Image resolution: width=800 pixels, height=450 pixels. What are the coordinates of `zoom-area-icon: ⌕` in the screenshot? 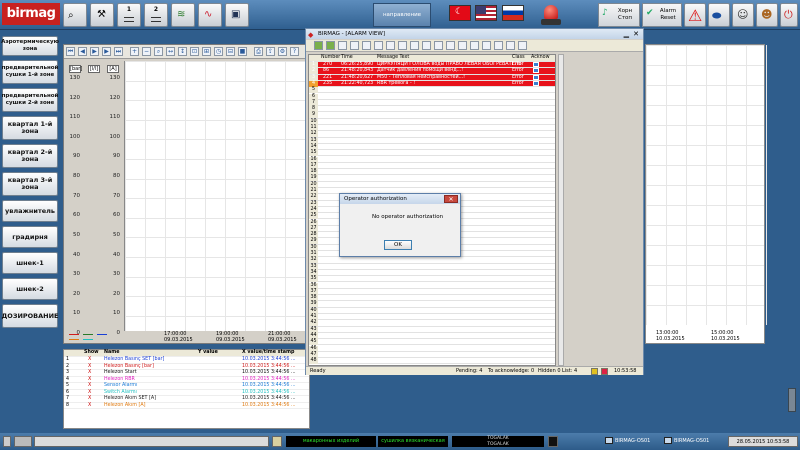 It's located at (158, 51).